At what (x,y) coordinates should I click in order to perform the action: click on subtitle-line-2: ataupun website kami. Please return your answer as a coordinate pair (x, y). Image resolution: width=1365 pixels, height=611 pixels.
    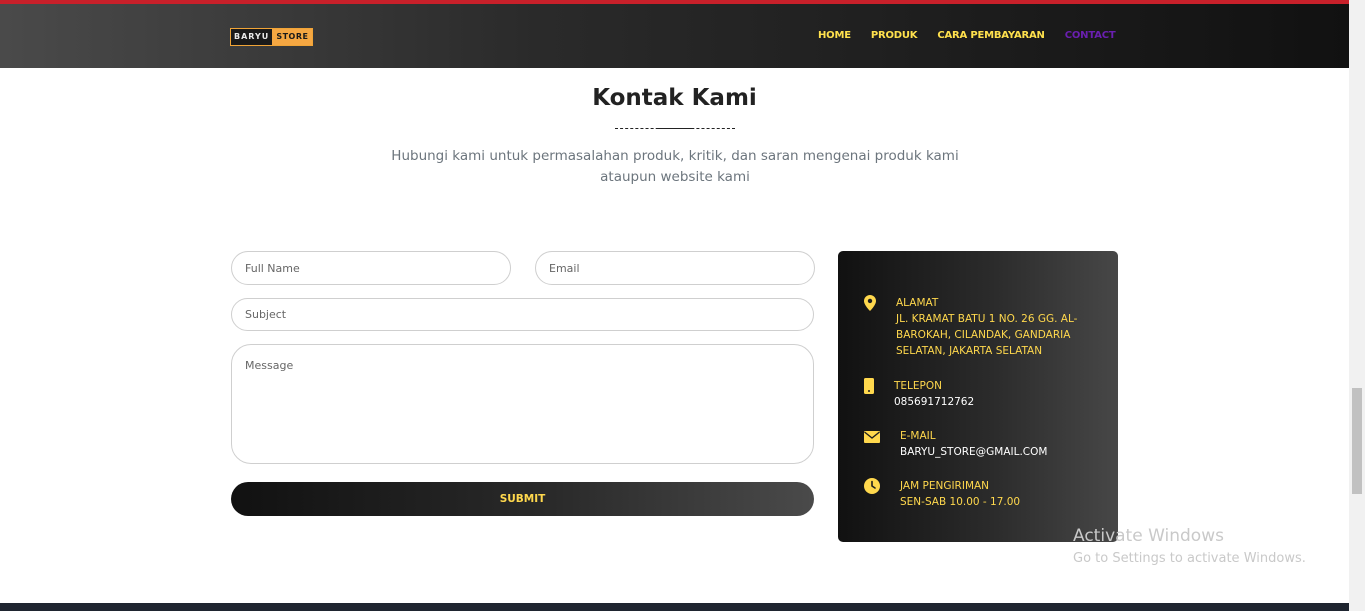
    Looking at the image, I should click on (675, 177).